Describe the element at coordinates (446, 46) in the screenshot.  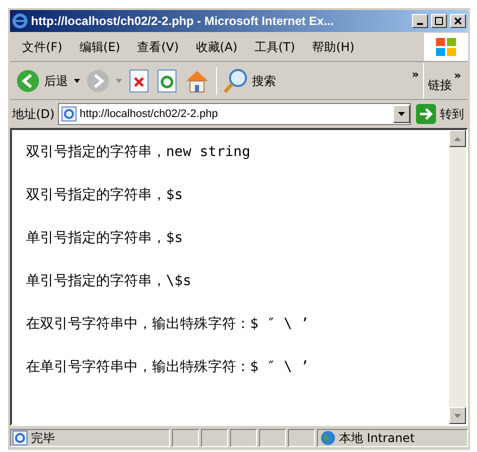
I see `windows-flag-icon` at that location.